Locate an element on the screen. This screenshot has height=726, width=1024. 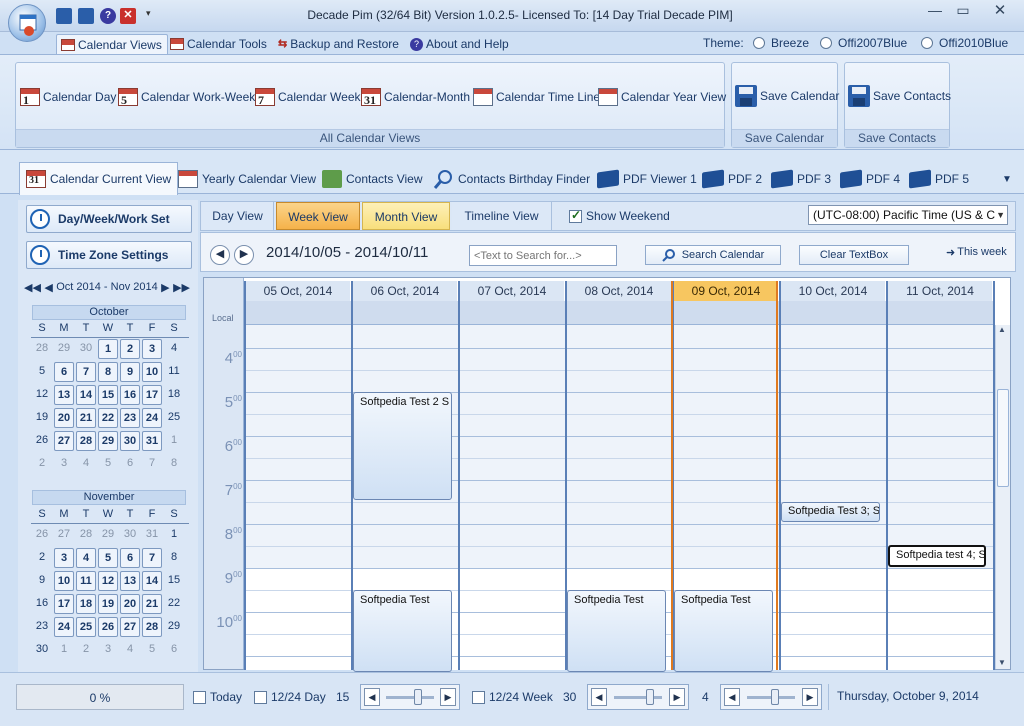
calendar-day-cell: 20 is located at coordinates (64, 418).